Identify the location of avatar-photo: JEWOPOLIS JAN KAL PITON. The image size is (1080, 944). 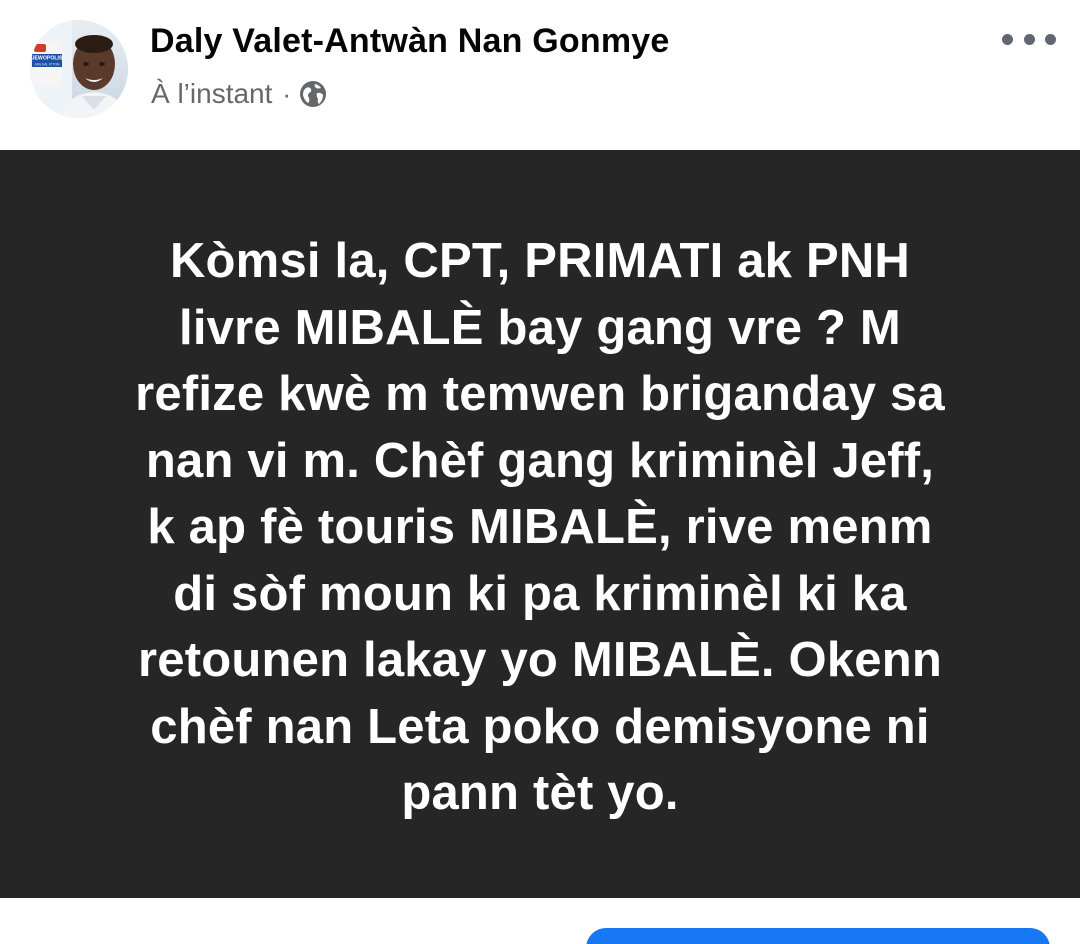
(79, 69).